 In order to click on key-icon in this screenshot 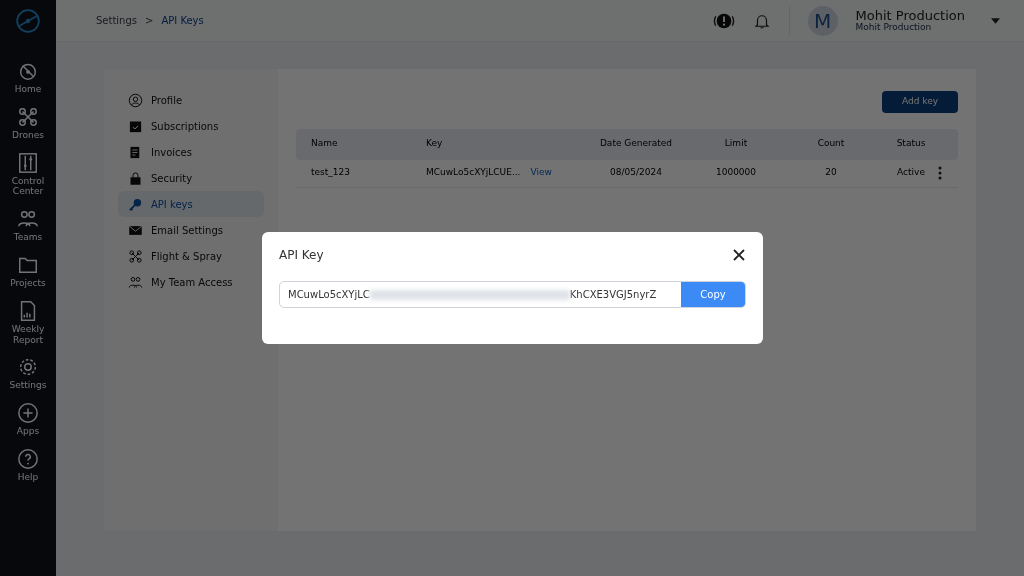, I will do `click(135, 204)`.